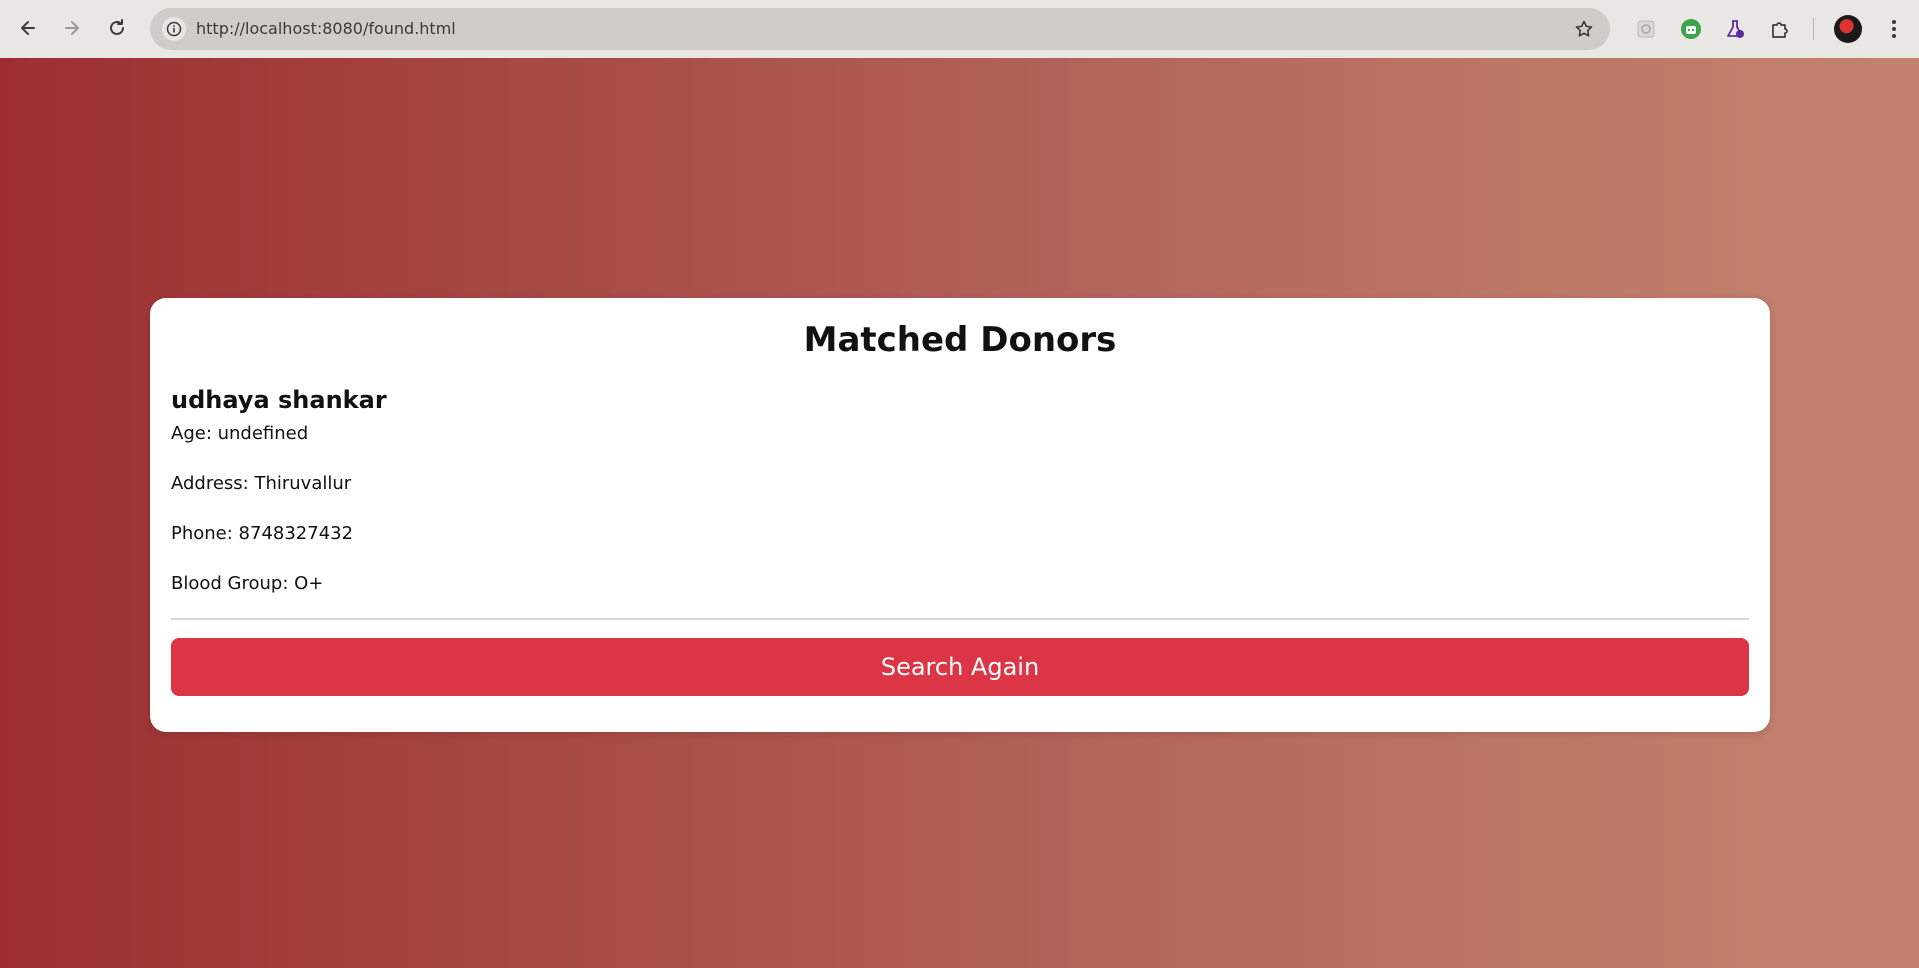  What do you see at coordinates (247, 583) in the screenshot?
I see `donor-blood-group: Blood Group: O+` at bounding box center [247, 583].